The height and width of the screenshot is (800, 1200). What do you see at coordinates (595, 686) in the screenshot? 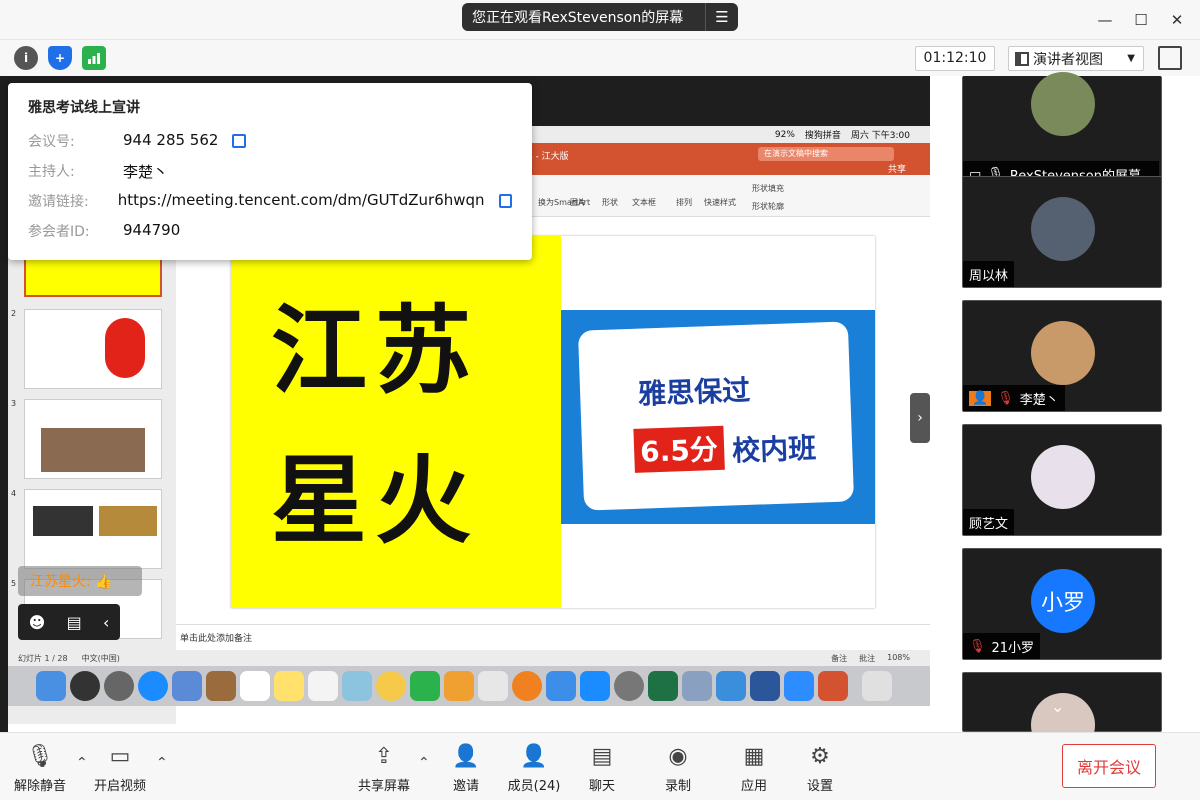
I see `app-store-icon` at bounding box center [595, 686].